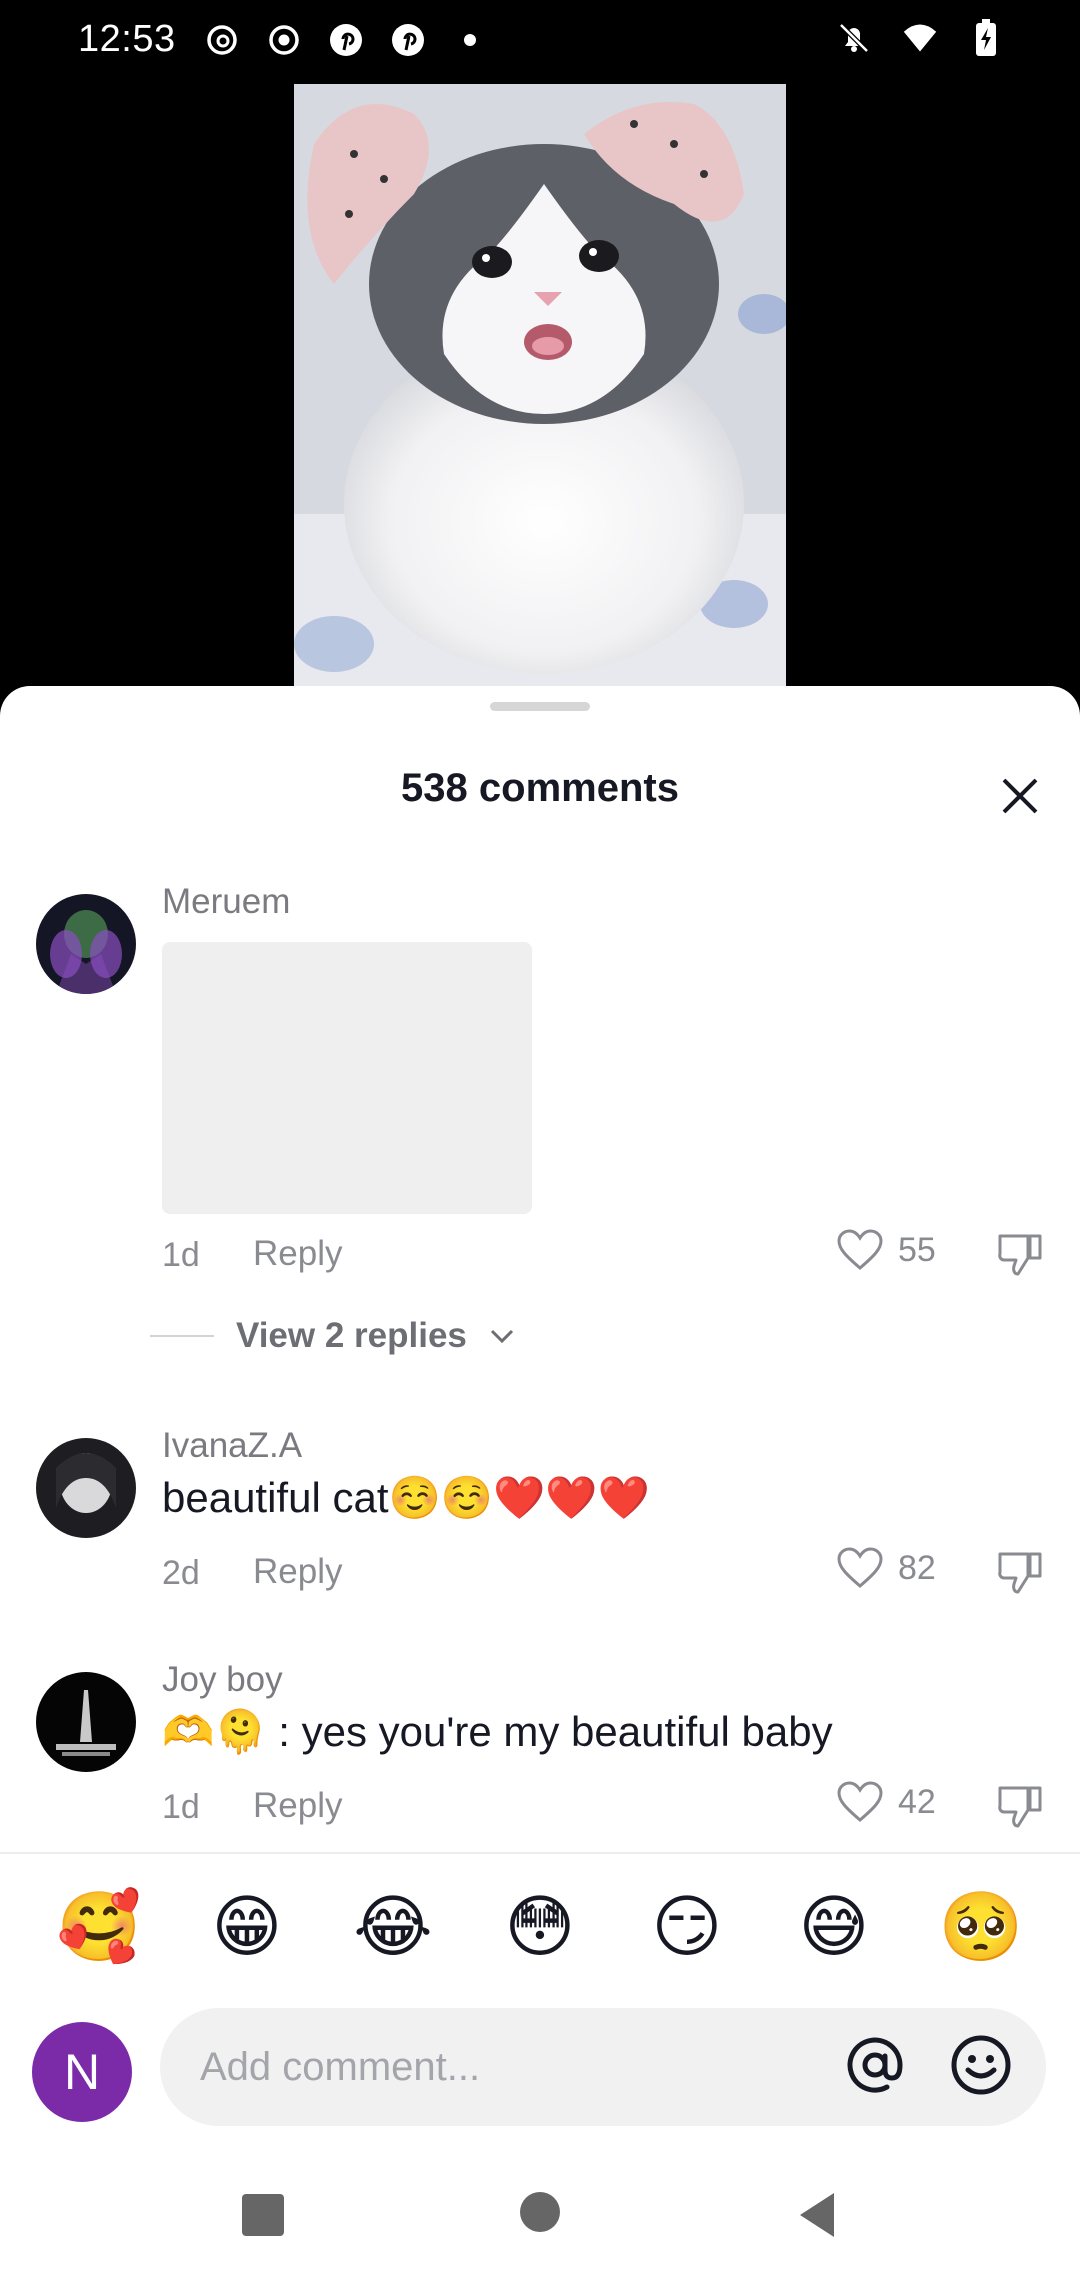 This screenshot has height=2280, width=1080. Describe the element at coordinates (182, 1336) in the screenshot. I see `divider-line` at that location.